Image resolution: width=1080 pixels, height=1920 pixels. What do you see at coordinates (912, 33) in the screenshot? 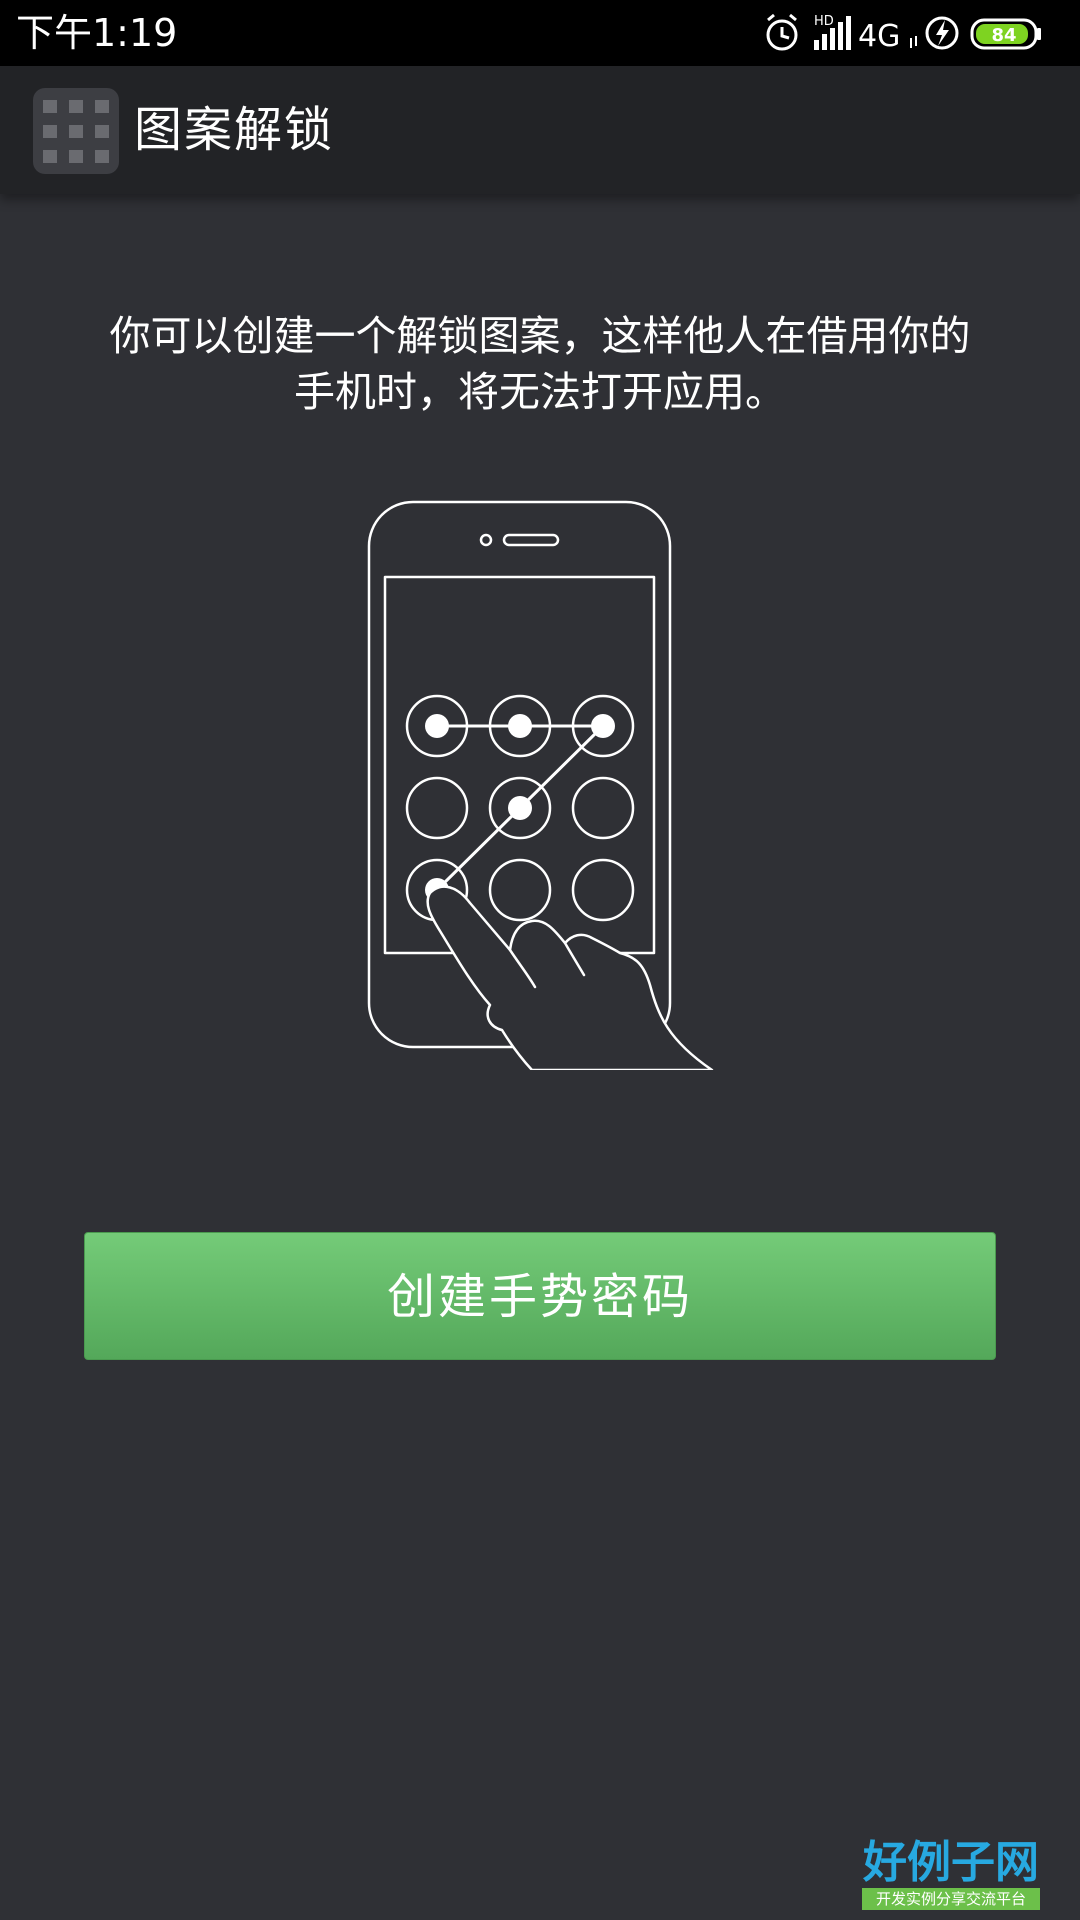
I see `status-icons: HD 4G 84` at bounding box center [912, 33].